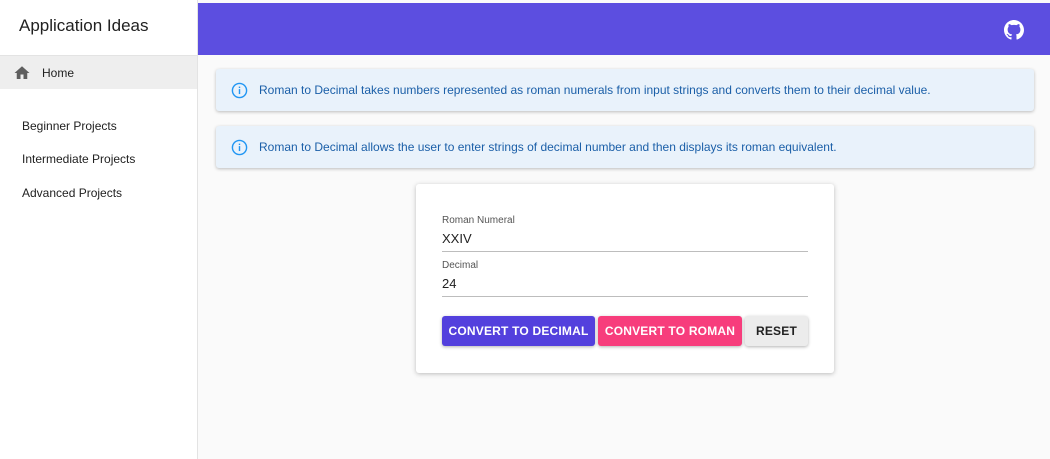 The width and height of the screenshot is (1050, 459). What do you see at coordinates (460, 265) in the screenshot?
I see `decimal-field-label: Decimal` at bounding box center [460, 265].